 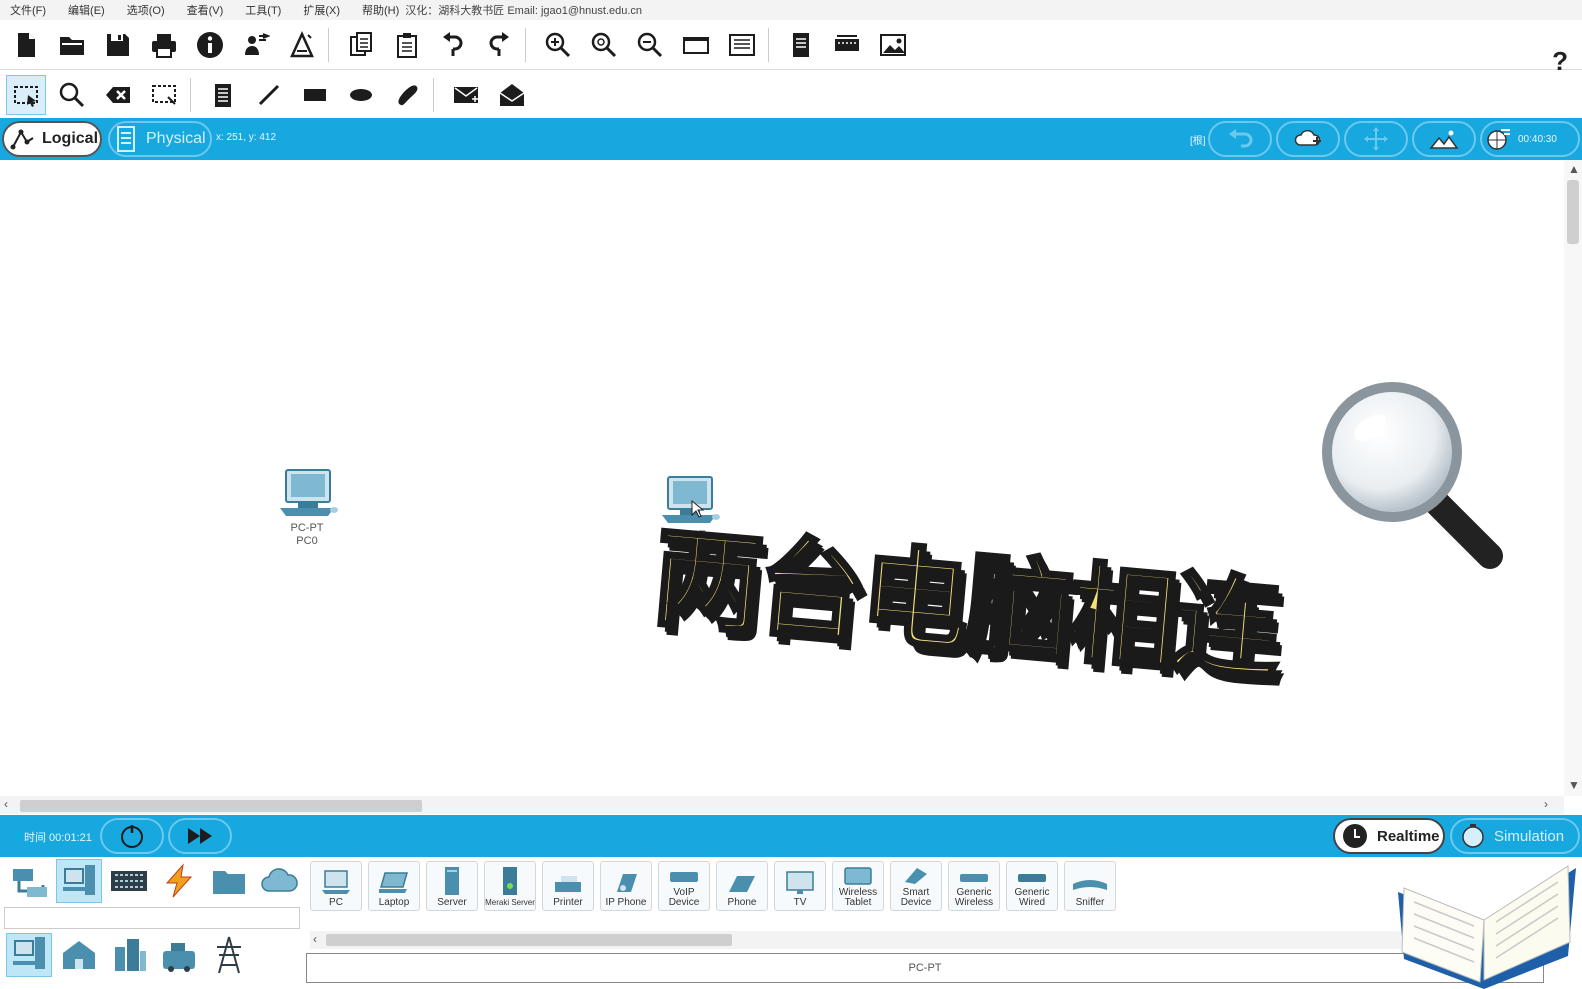 I want to click on viewport-clock-button: 00:40:30, so click(x=1530, y=139).